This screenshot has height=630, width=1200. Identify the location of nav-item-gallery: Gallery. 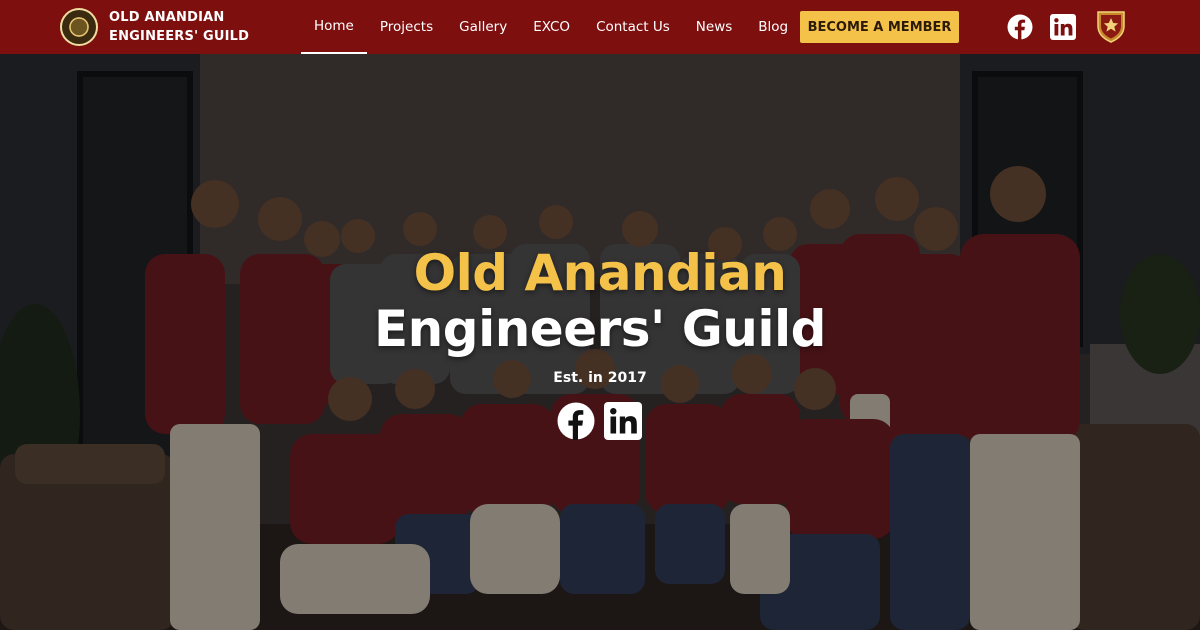
(483, 27).